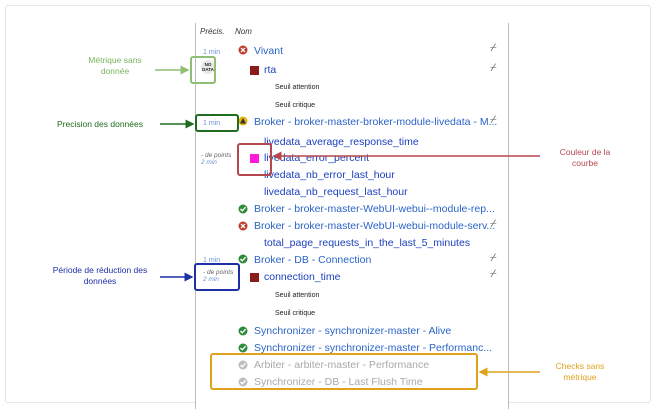  Describe the element at coordinates (580, 371) in the screenshot. I see `annotation-checks-no-metric: Checks sans métrique` at that location.